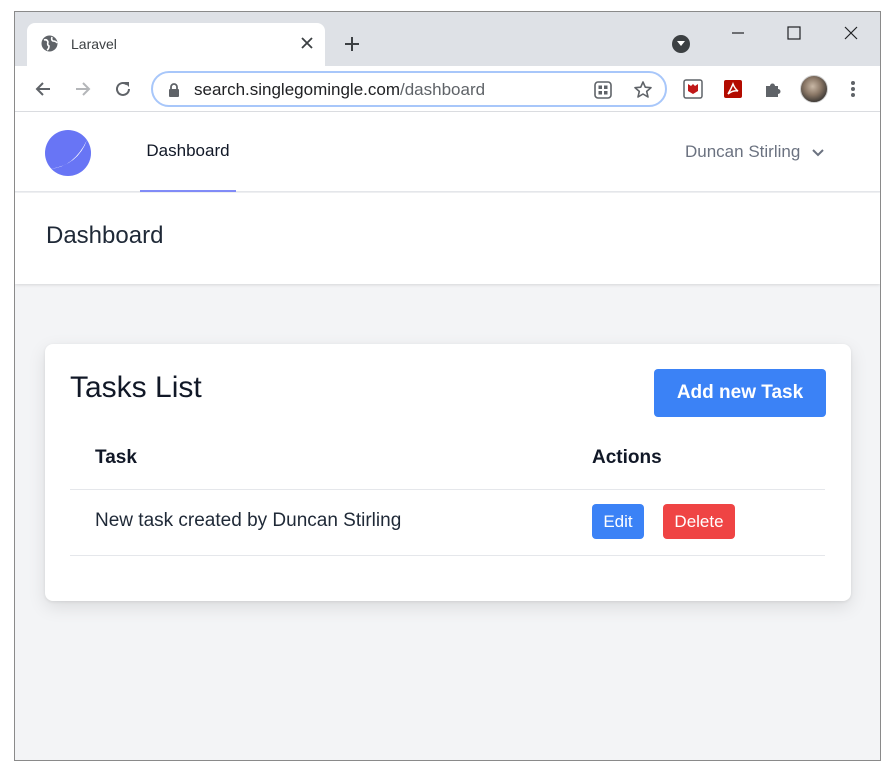  I want to click on tasks-title: Tasks List, so click(136, 387).